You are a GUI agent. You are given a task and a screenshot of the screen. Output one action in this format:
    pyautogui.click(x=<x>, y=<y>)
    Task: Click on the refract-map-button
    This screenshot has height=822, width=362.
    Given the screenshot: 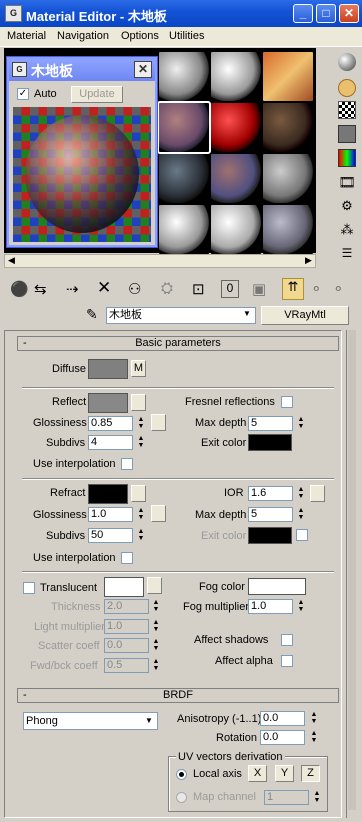 What is the action you would take?
    pyautogui.click(x=138, y=493)
    